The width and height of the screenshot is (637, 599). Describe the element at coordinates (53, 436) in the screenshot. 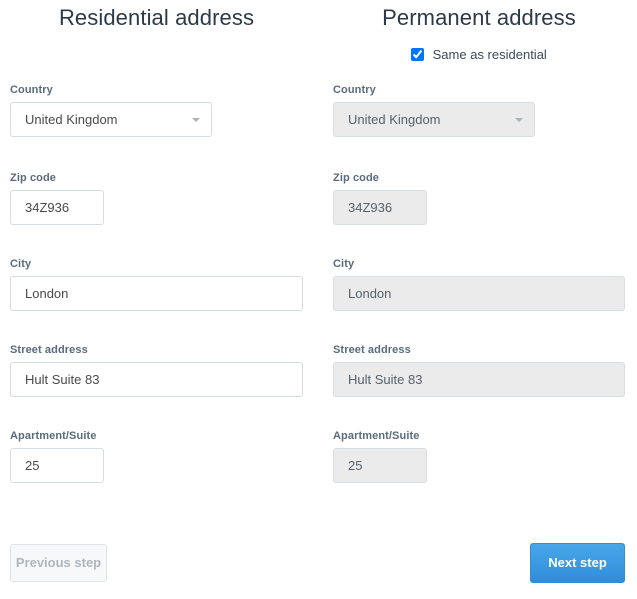

I see `residential-apartment-label: Apartment/Suite` at that location.